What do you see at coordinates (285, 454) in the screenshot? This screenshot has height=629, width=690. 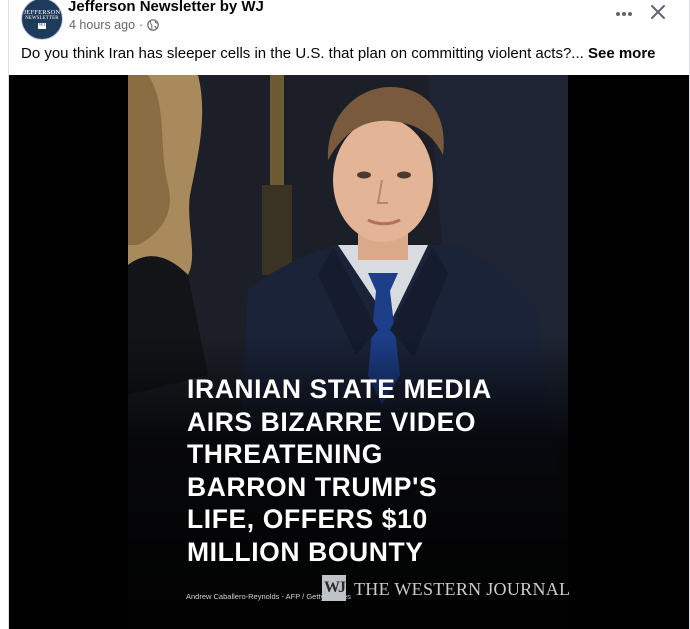 I see `headline-line: THREATENING` at bounding box center [285, 454].